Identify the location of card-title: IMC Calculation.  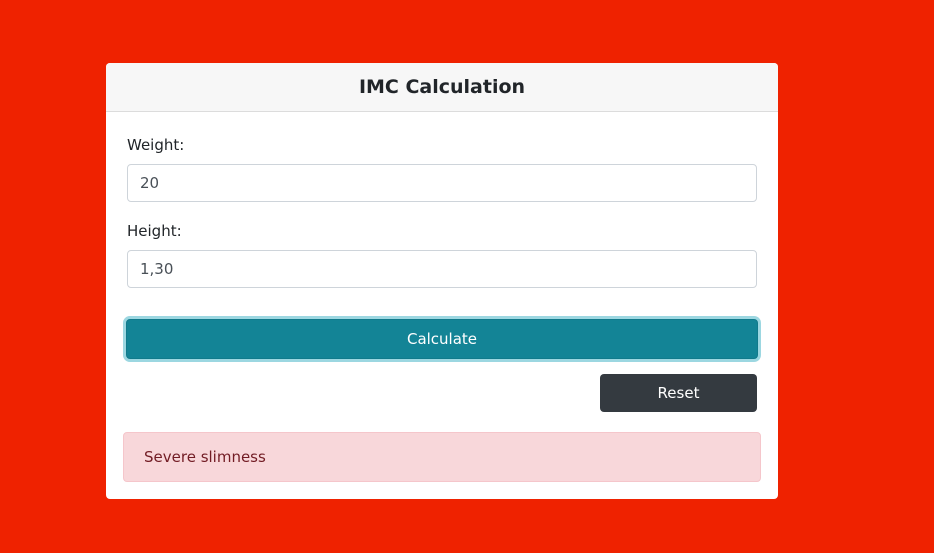
(442, 87).